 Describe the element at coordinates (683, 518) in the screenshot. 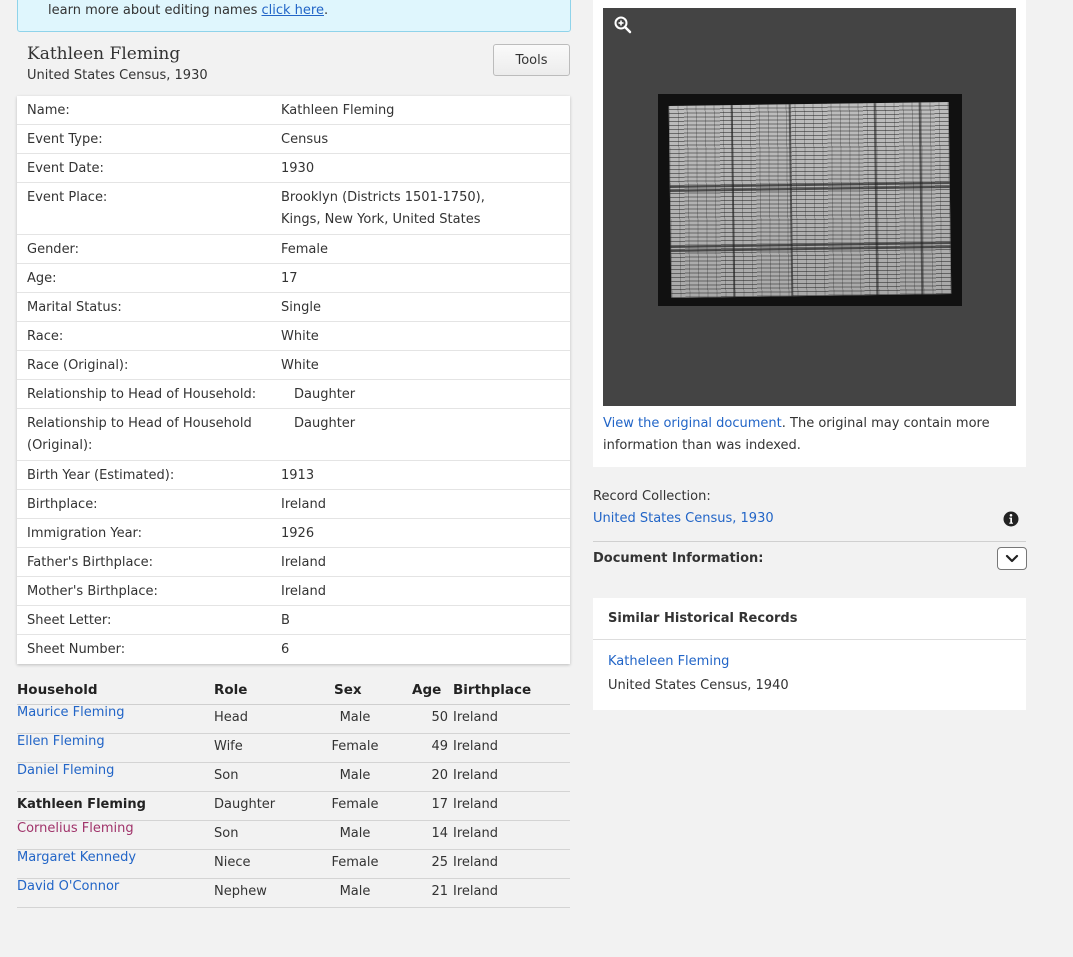

I see `record-collection-link: United States Census, 1930` at that location.